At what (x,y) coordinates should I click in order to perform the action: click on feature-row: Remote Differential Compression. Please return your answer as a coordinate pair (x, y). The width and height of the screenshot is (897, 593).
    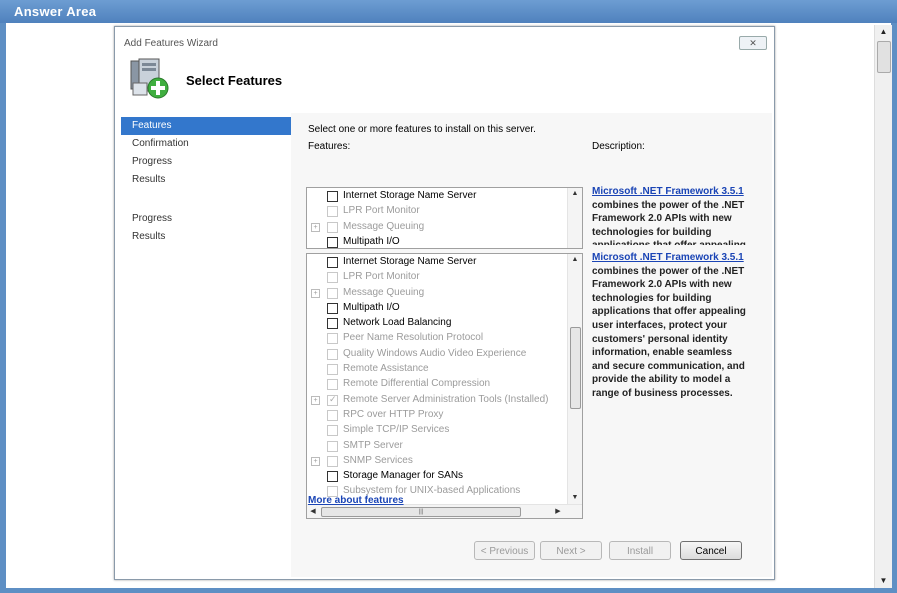
    Looking at the image, I should click on (437, 383).